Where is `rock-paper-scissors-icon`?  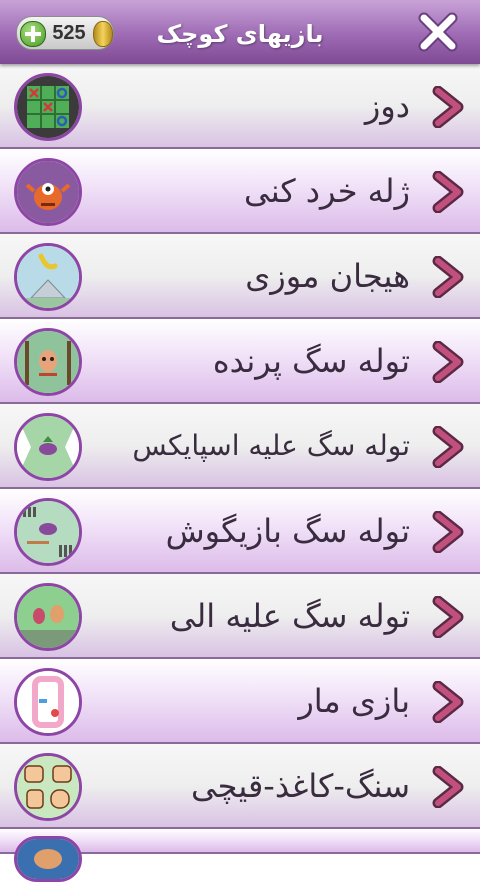
rock-paper-scissors-icon is located at coordinates (48, 787).